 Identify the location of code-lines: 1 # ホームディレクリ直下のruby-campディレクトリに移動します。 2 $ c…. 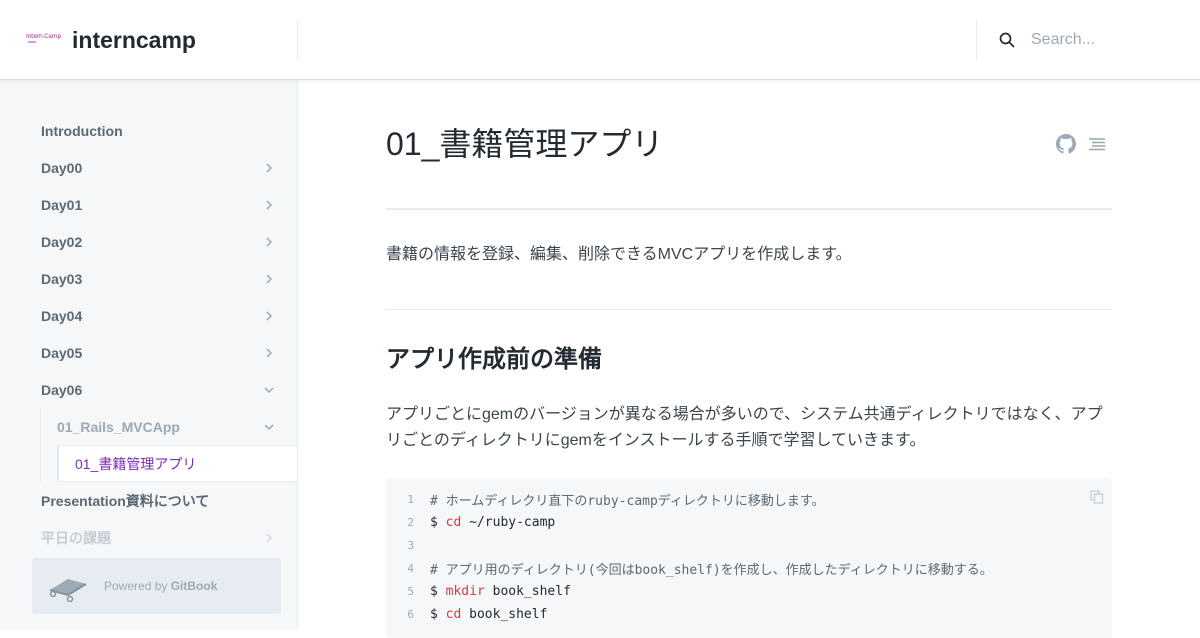
(736, 557).